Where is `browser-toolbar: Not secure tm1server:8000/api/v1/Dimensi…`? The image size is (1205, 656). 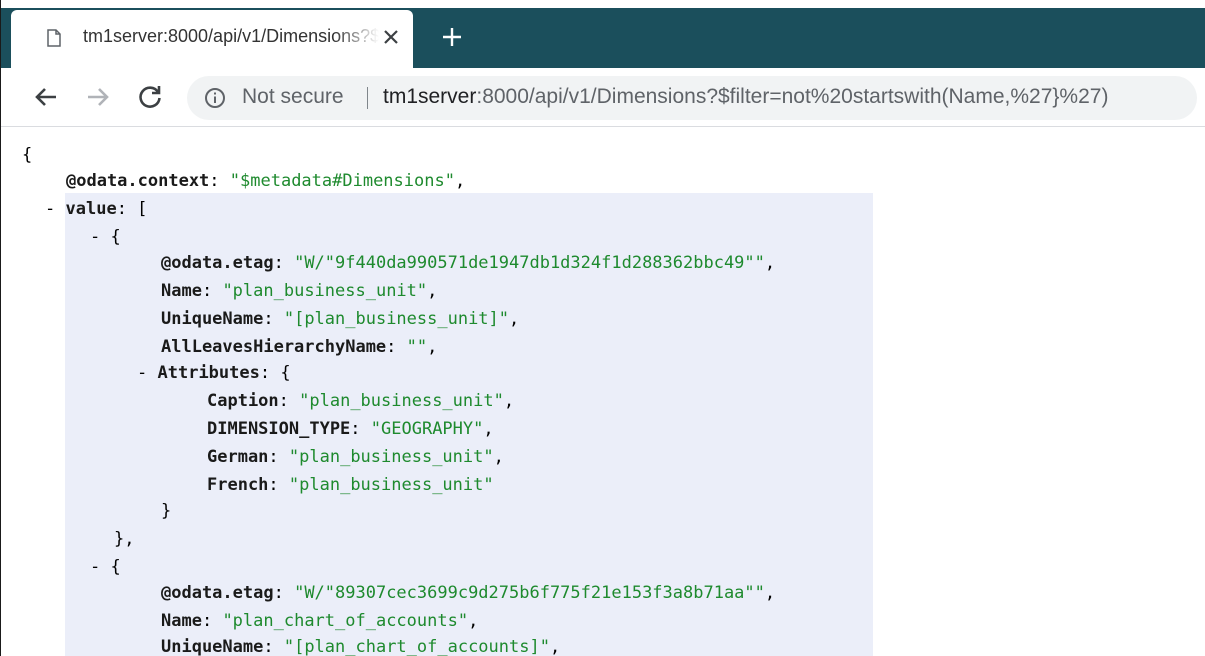 browser-toolbar: Not secure tm1server:8000/api/v1/Dimensi… is located at coordinates (603, 97).